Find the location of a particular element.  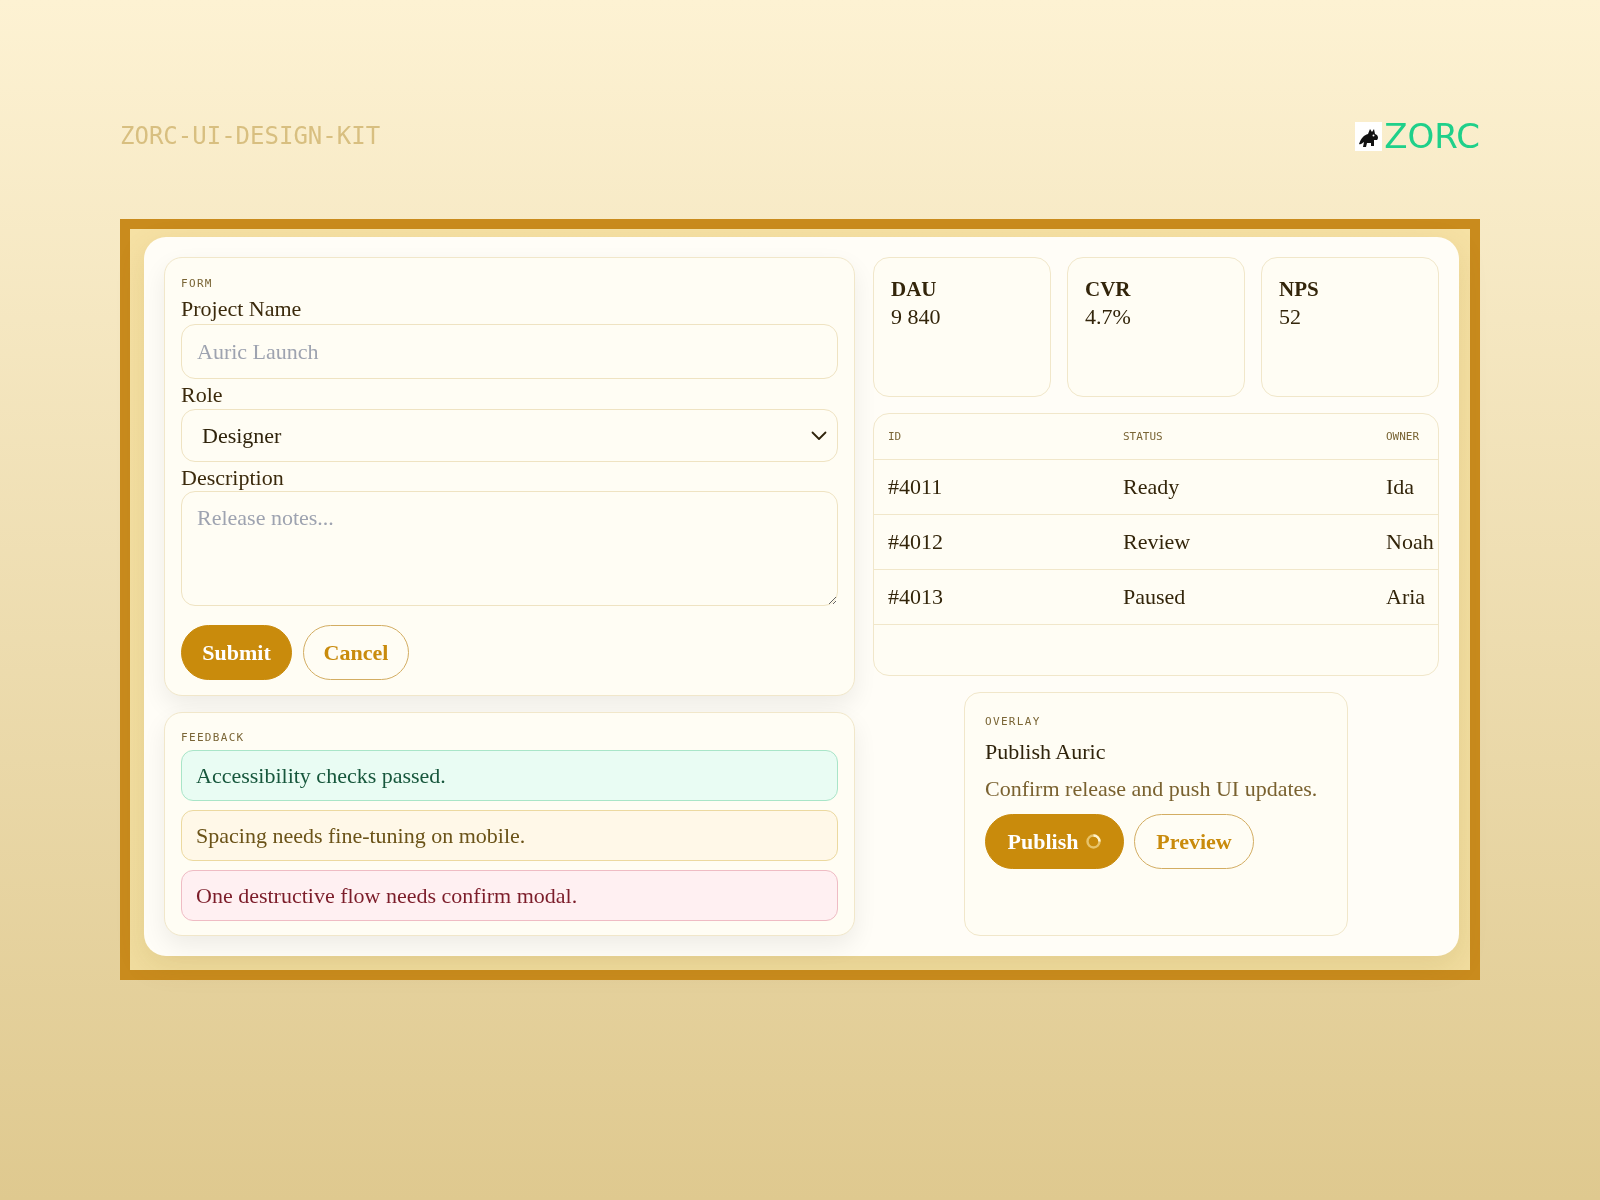

section-label: FORM is located at coordinates (197, 284).